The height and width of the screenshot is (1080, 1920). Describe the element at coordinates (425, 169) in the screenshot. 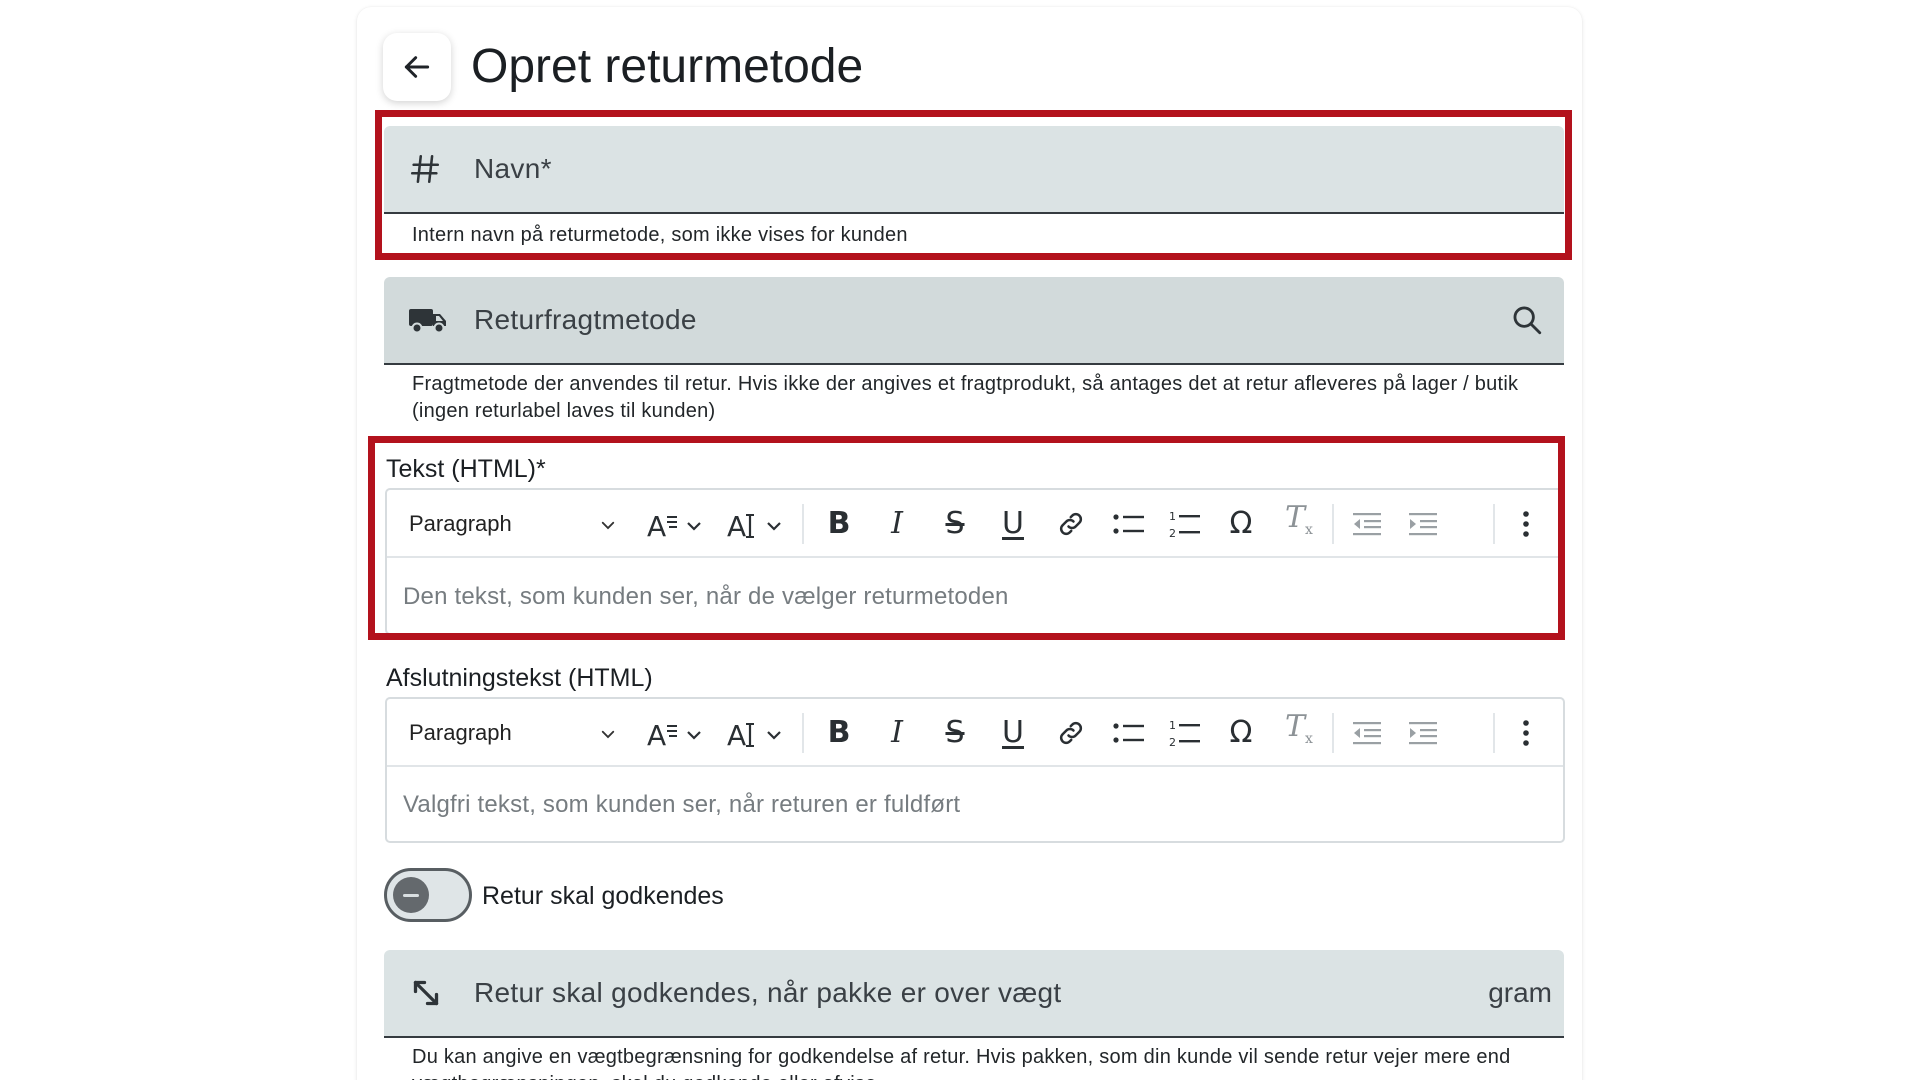

I see `hash-icon` at that location.